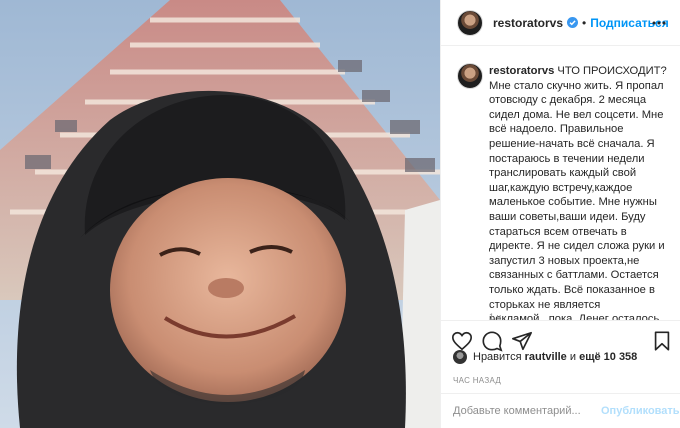 The height and width of the screenshot is (428, 680). What do you see at coordinates (522, 341) in the screenshot?
I see `share-icon` at bounding box center [522, 341].